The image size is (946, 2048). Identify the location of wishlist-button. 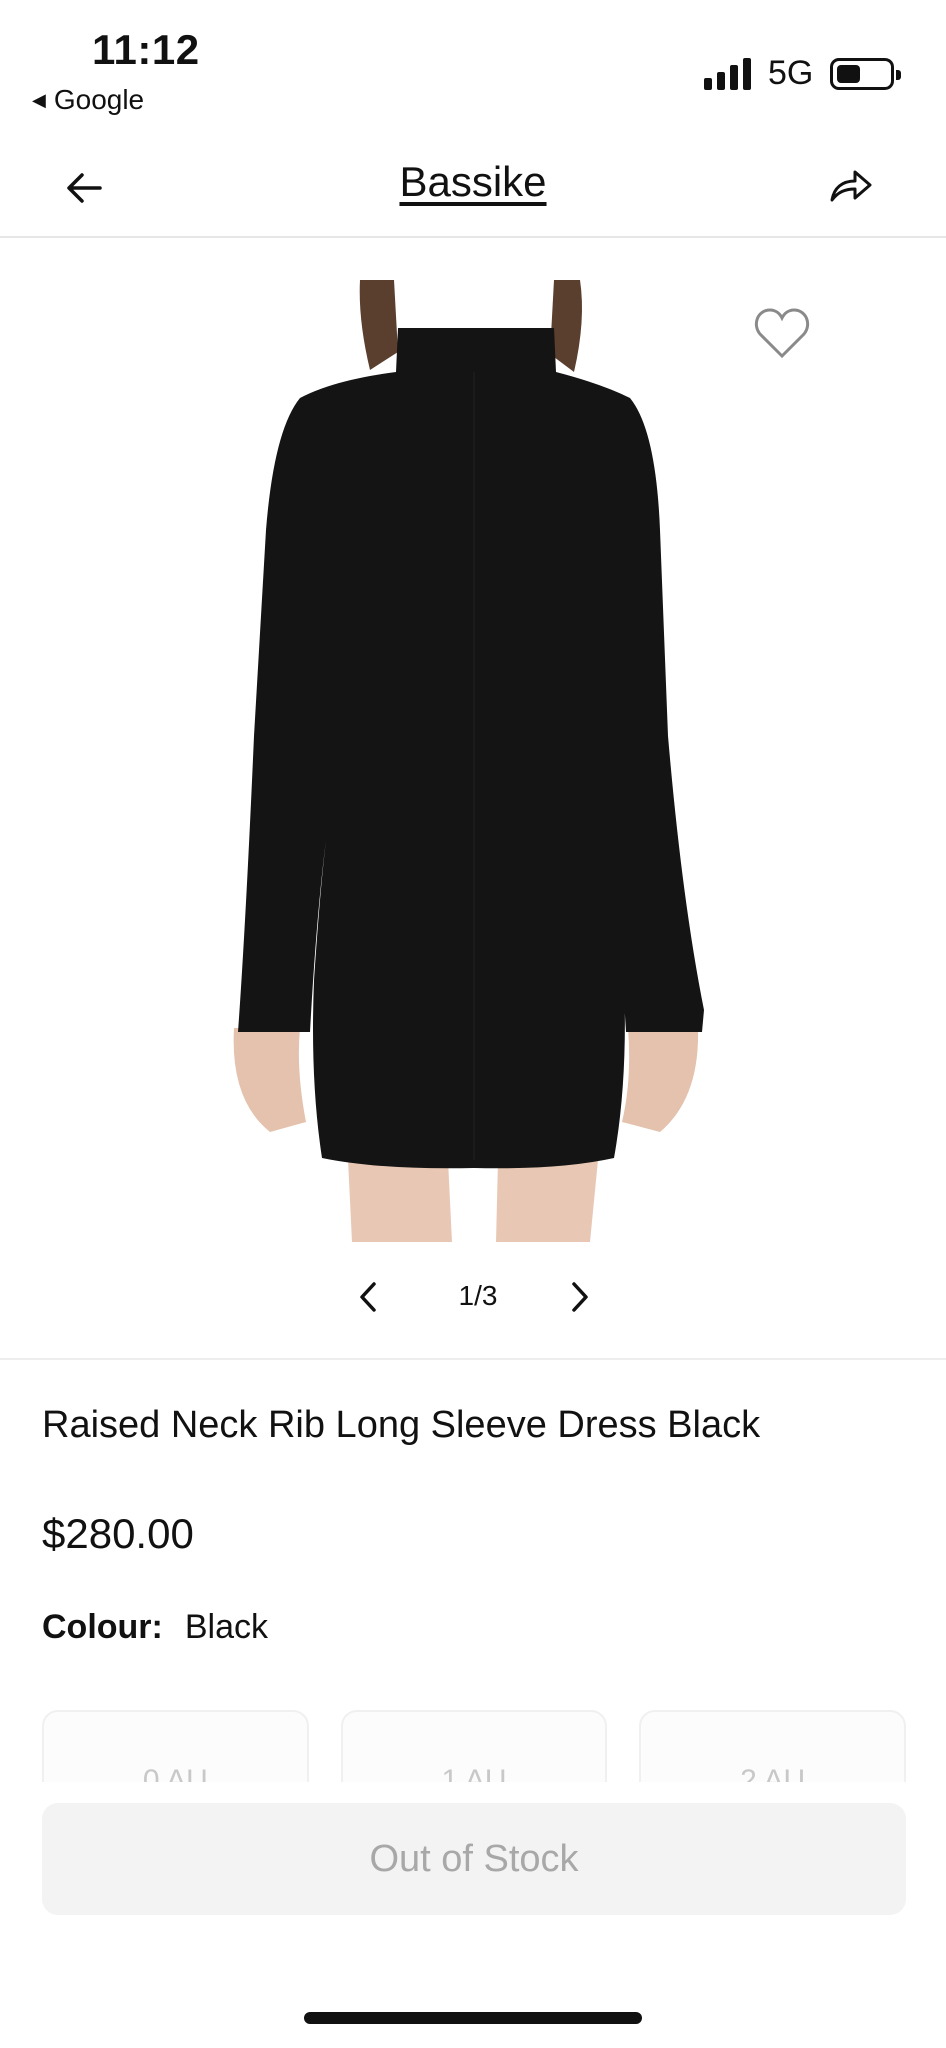
(782, 334).